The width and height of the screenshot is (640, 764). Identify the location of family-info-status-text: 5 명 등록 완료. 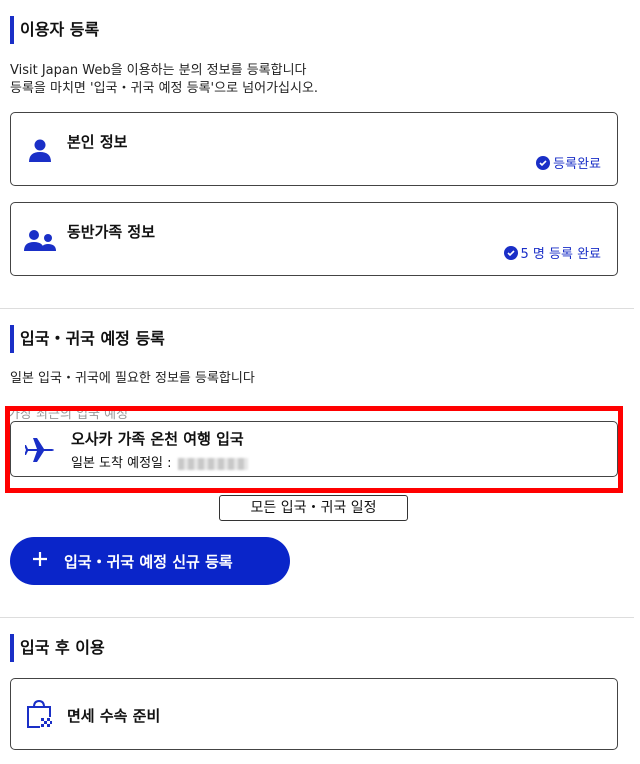
(560, 254).